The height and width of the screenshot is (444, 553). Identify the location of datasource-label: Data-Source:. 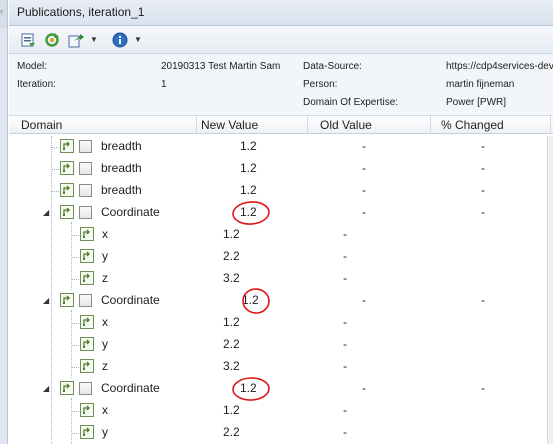
(332, 66).